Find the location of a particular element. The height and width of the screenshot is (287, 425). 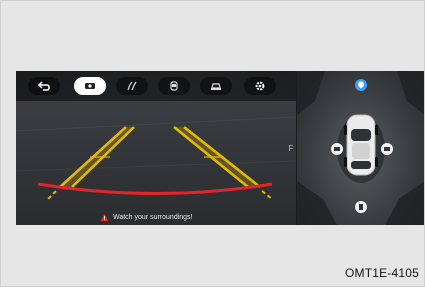

warning-message: Watch your surroundings! is located at coordinates (146, 217).